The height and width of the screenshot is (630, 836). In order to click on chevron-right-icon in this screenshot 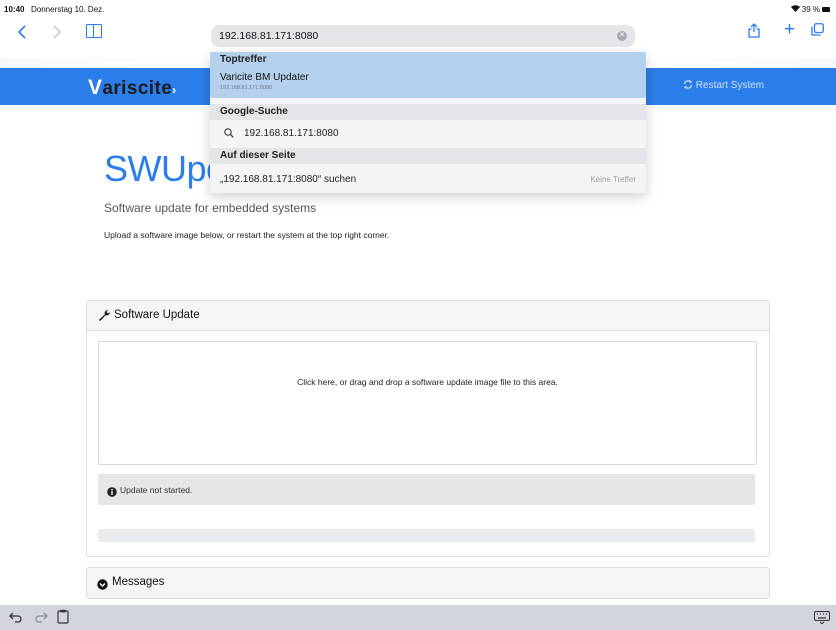, I will do `click(57, 32)`.